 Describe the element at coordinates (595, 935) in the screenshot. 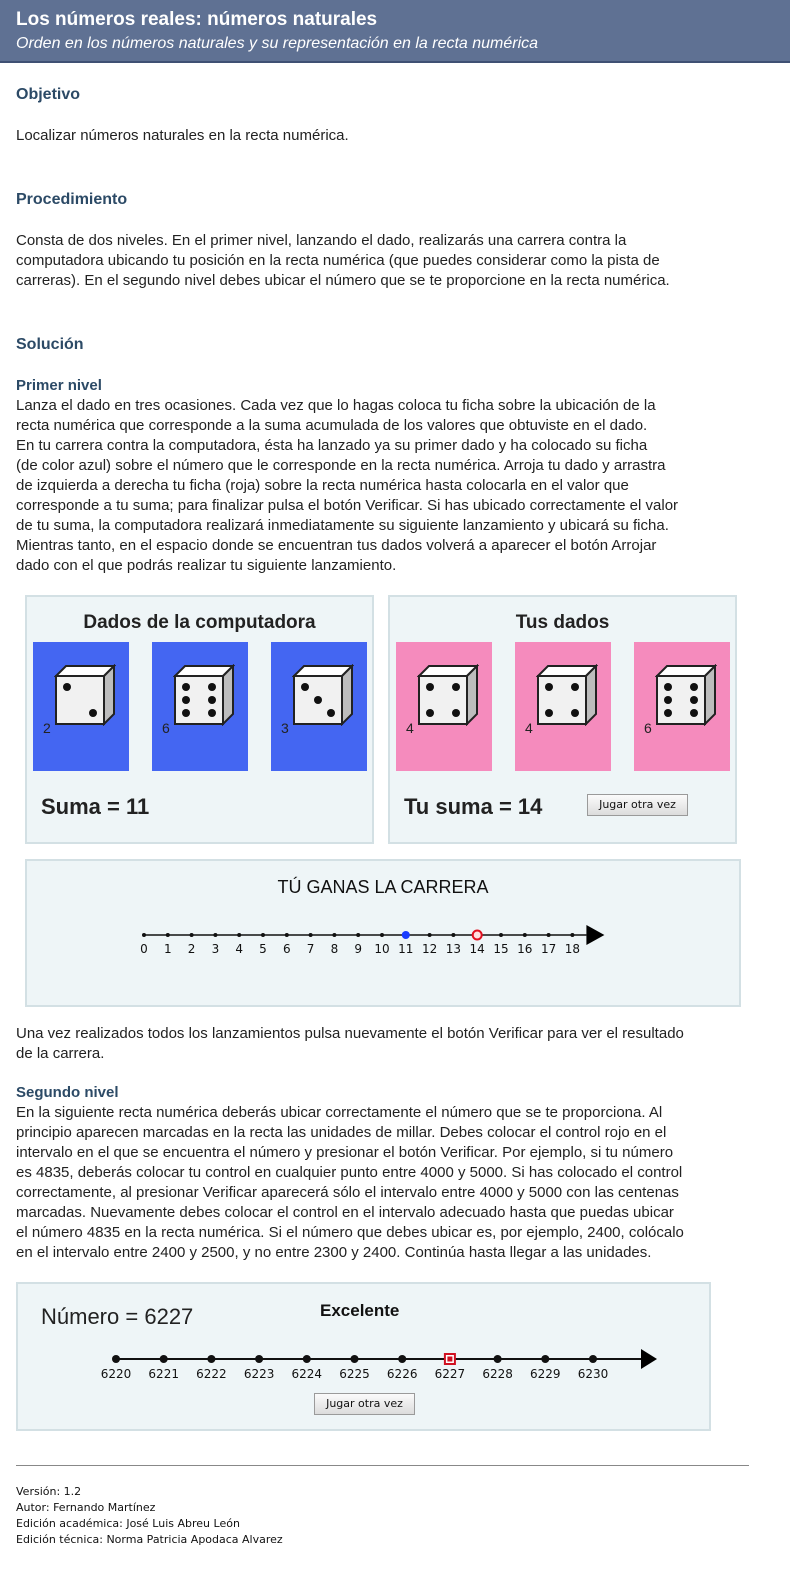

I see `race-axis-arrow` at that location.